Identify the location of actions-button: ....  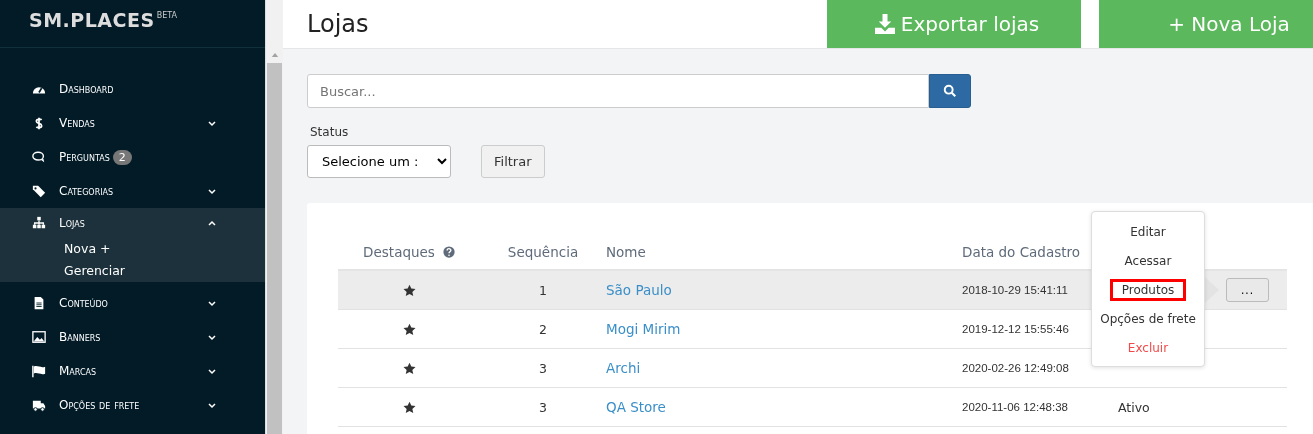
(1247, 290).